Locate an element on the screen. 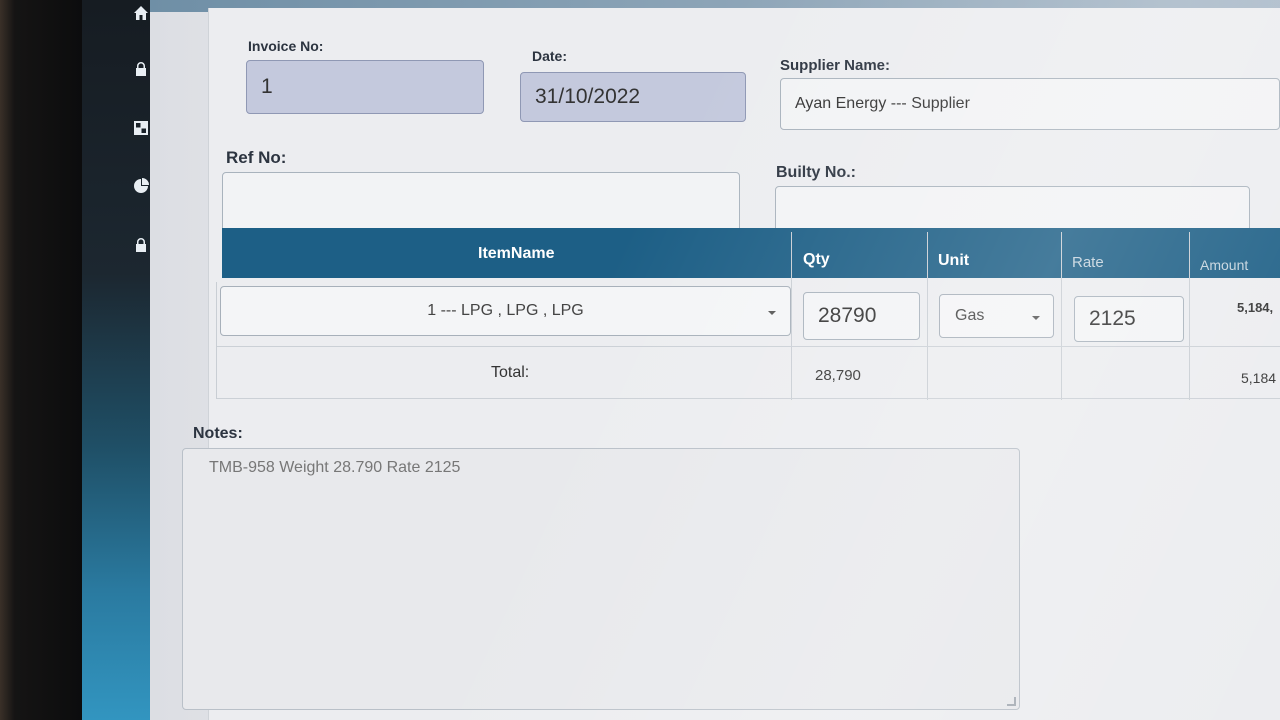 The height and width of the screenshot is (720, 1280). total-label: Total: is located at coordinates (510, 372).